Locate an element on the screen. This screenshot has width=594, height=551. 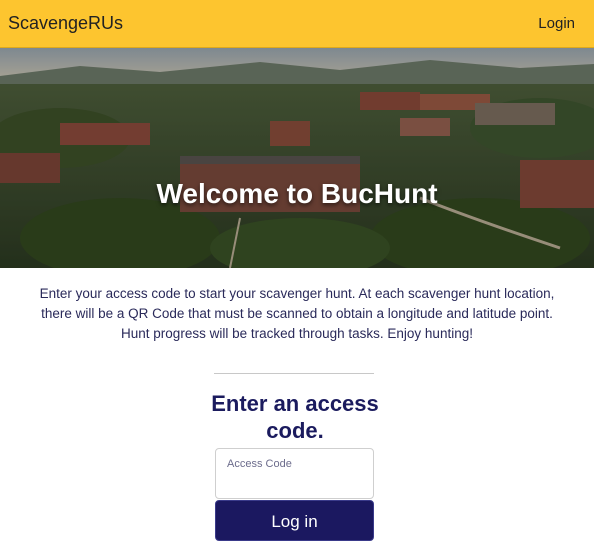
login-button: Log in is located at coordinates (294, 520).